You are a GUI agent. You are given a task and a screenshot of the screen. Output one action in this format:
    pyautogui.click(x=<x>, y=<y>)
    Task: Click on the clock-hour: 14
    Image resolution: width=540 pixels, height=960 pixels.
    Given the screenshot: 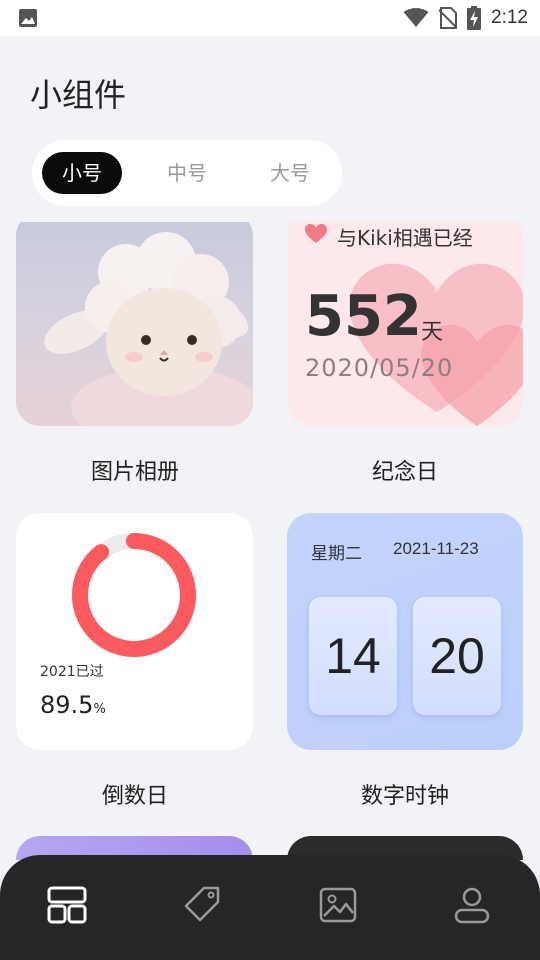 What is the action you would take?
    pyautogui.click(x=353, y=656)
    